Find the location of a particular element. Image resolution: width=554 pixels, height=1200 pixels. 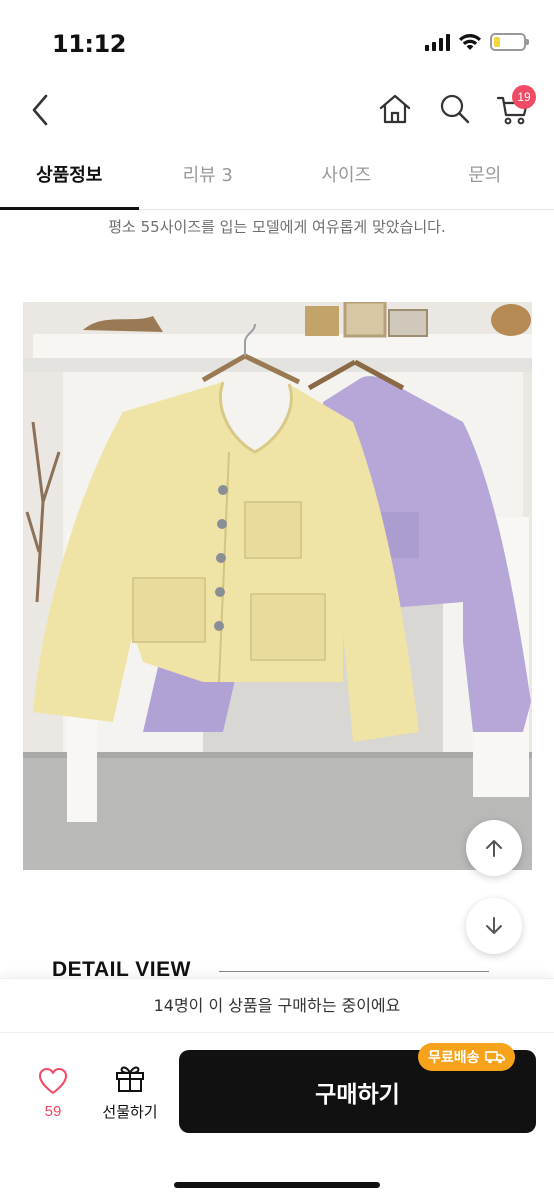

home-indicator is located at coordinates (277, 1185).